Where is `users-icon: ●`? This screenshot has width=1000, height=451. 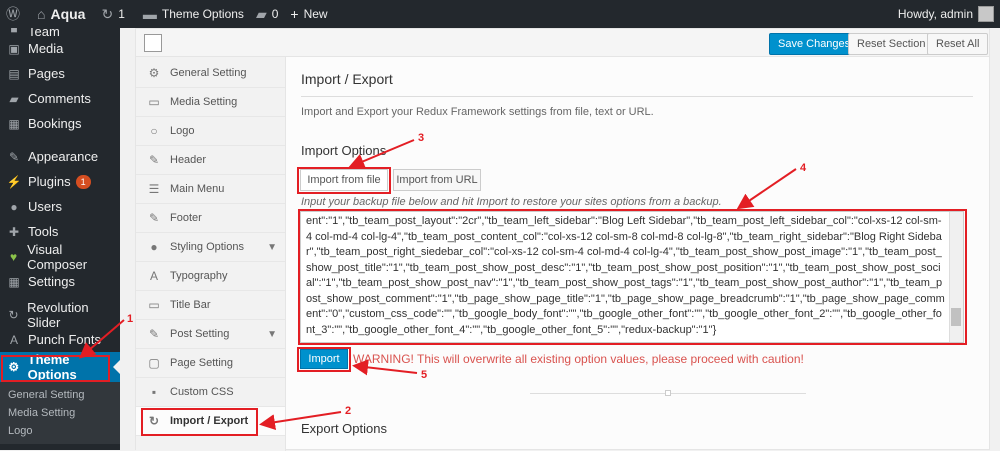 users-icon: ● is located at coordinates (14, 206).